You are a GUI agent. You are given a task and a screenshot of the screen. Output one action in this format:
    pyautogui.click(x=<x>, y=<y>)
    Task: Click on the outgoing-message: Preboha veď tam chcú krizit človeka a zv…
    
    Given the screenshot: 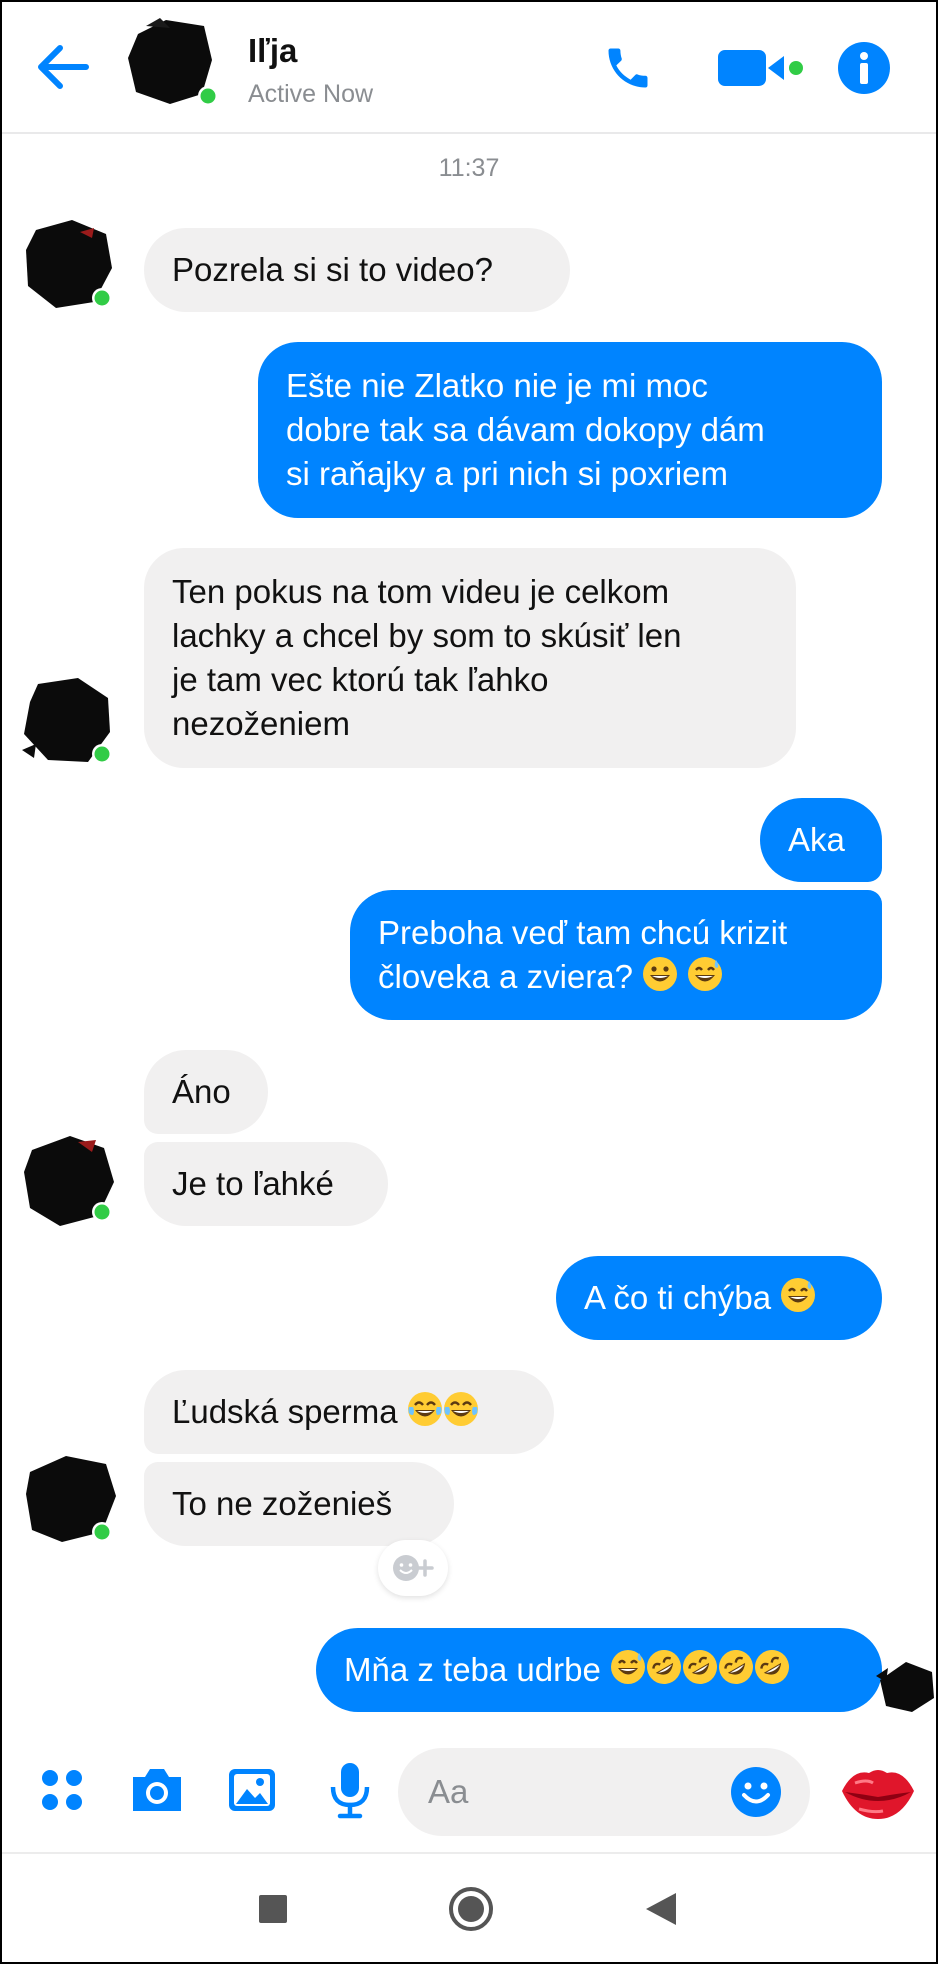 What is the action you would take?
    pyautogui.click(x=616, y=955)
    